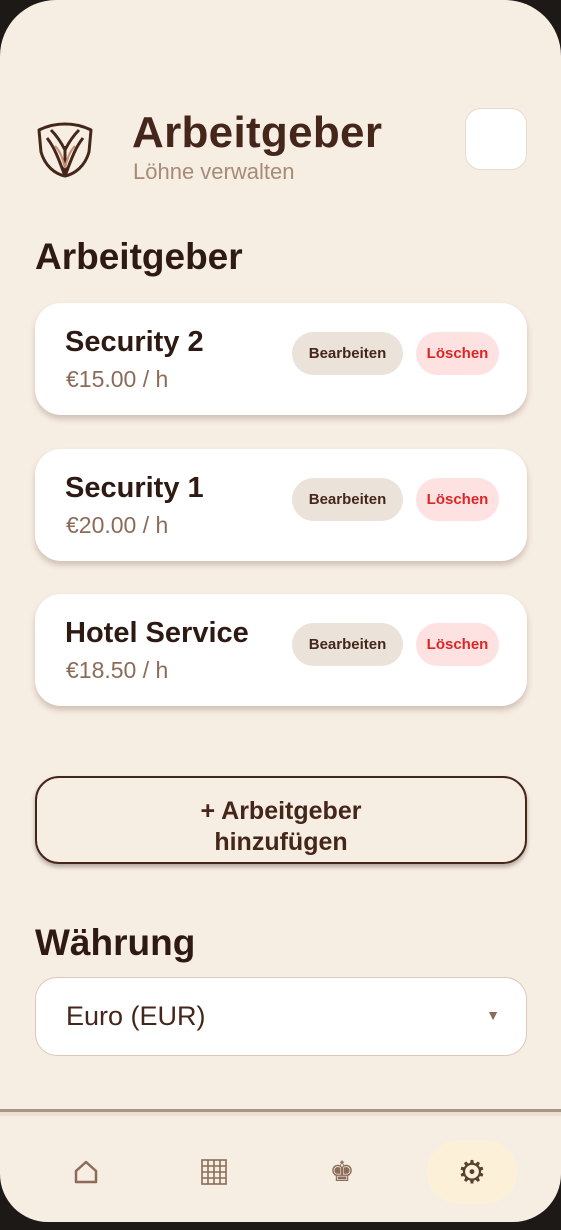  Describe the element at coordinates (115, 942) in the screenshot. I see `currency-section-title: Währung` at that location.